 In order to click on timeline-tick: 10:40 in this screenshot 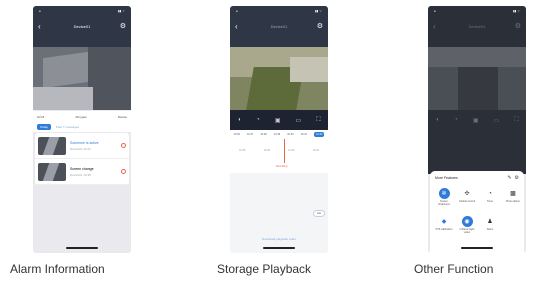, I will do `click(291, 150)`.